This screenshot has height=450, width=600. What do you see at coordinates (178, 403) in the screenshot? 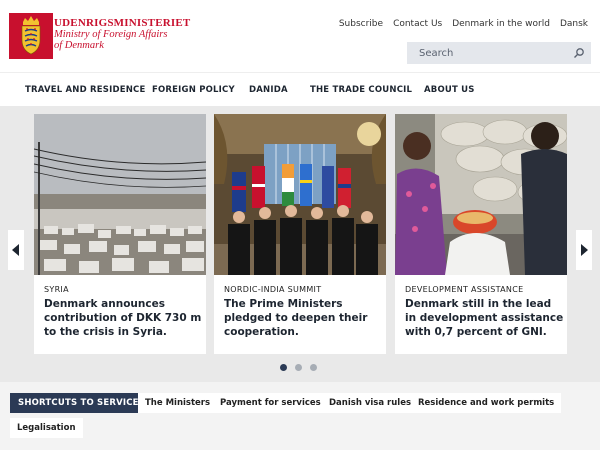
I see `shortcut-the-ministers: The Ministers` at bounding box center [178, 403].